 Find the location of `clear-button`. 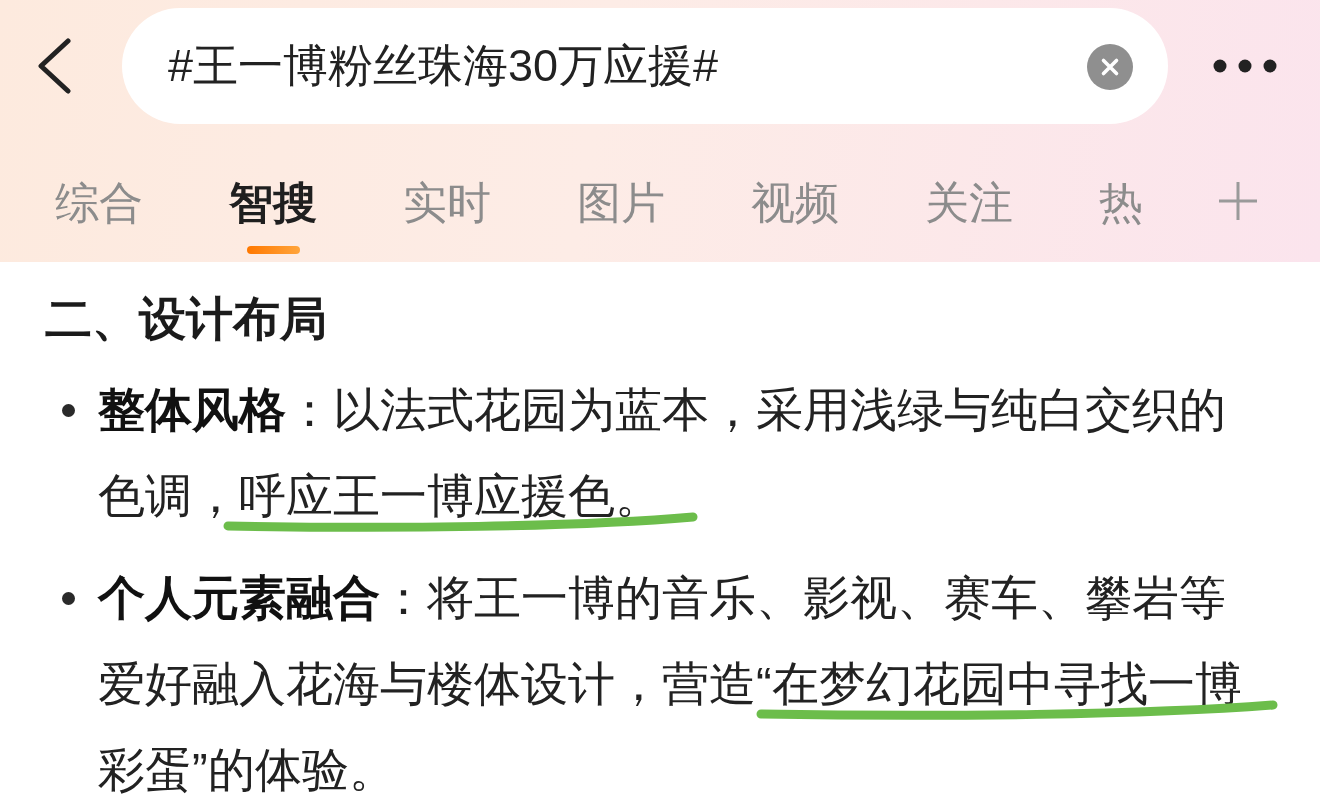

clear-button is located at coordinates (1110, 67).